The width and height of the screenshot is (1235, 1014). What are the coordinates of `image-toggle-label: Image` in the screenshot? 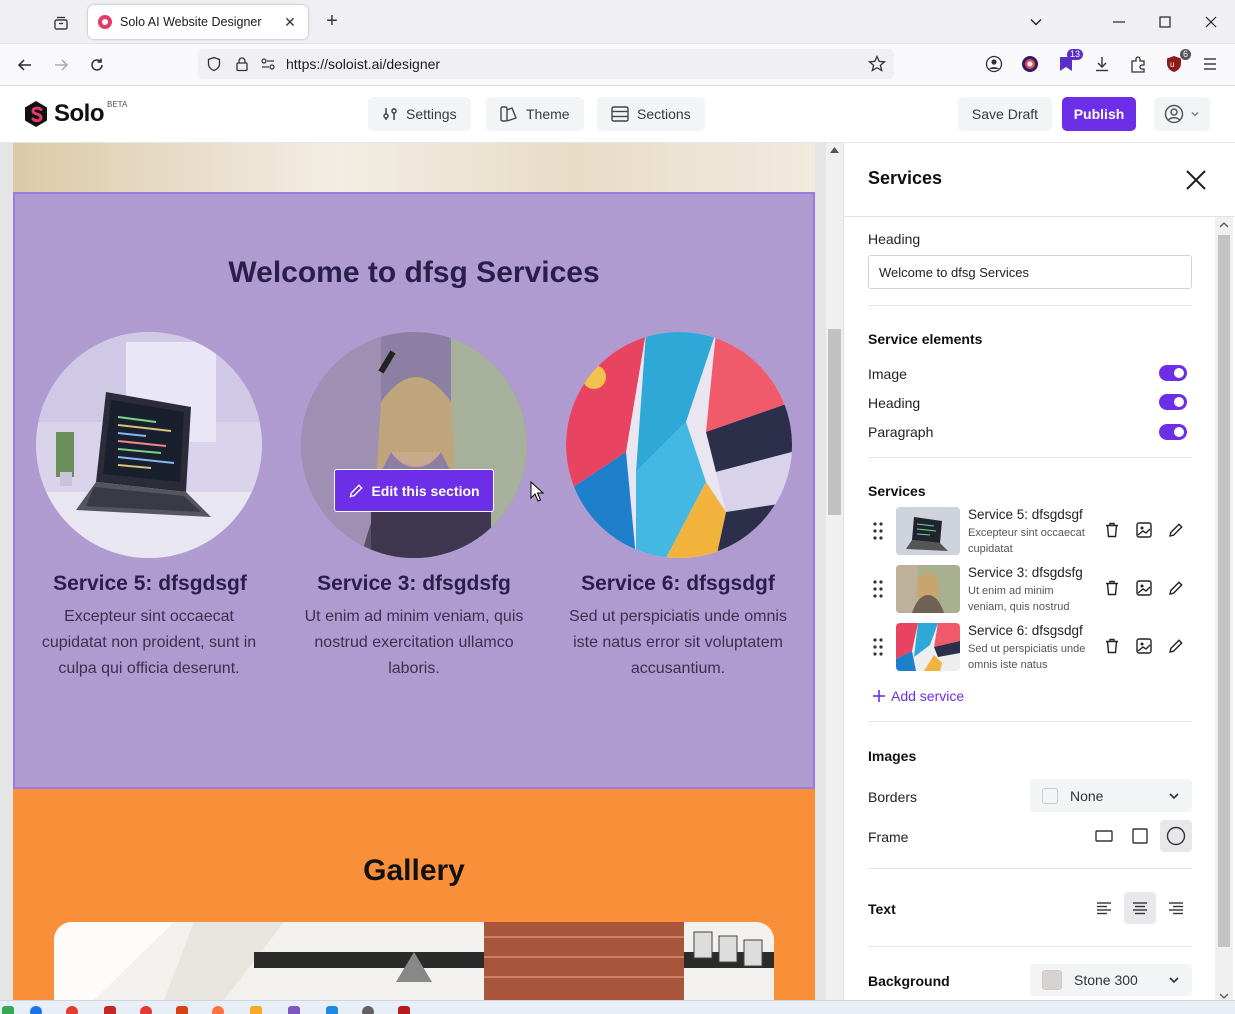 It's located at (887, 374).